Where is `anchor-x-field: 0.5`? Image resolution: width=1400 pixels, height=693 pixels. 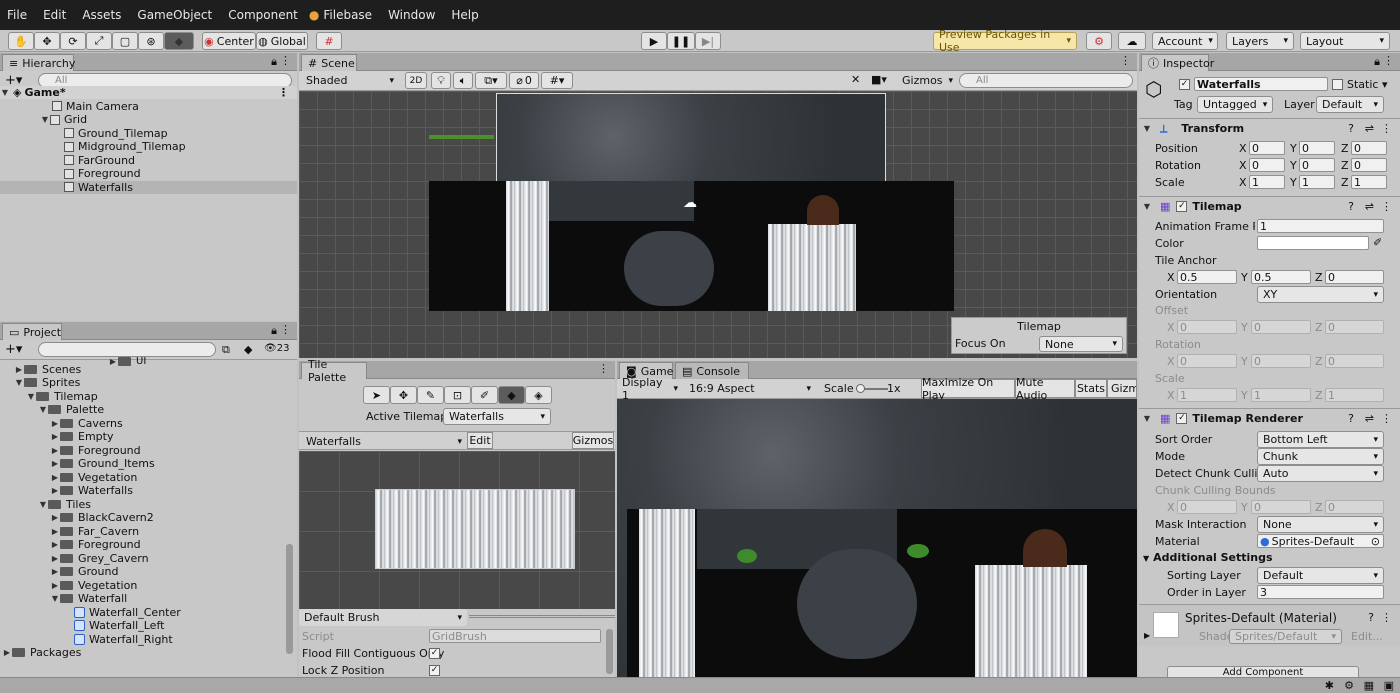 anchor-x-field: 0.5 is located at coordinates (1207, 277).